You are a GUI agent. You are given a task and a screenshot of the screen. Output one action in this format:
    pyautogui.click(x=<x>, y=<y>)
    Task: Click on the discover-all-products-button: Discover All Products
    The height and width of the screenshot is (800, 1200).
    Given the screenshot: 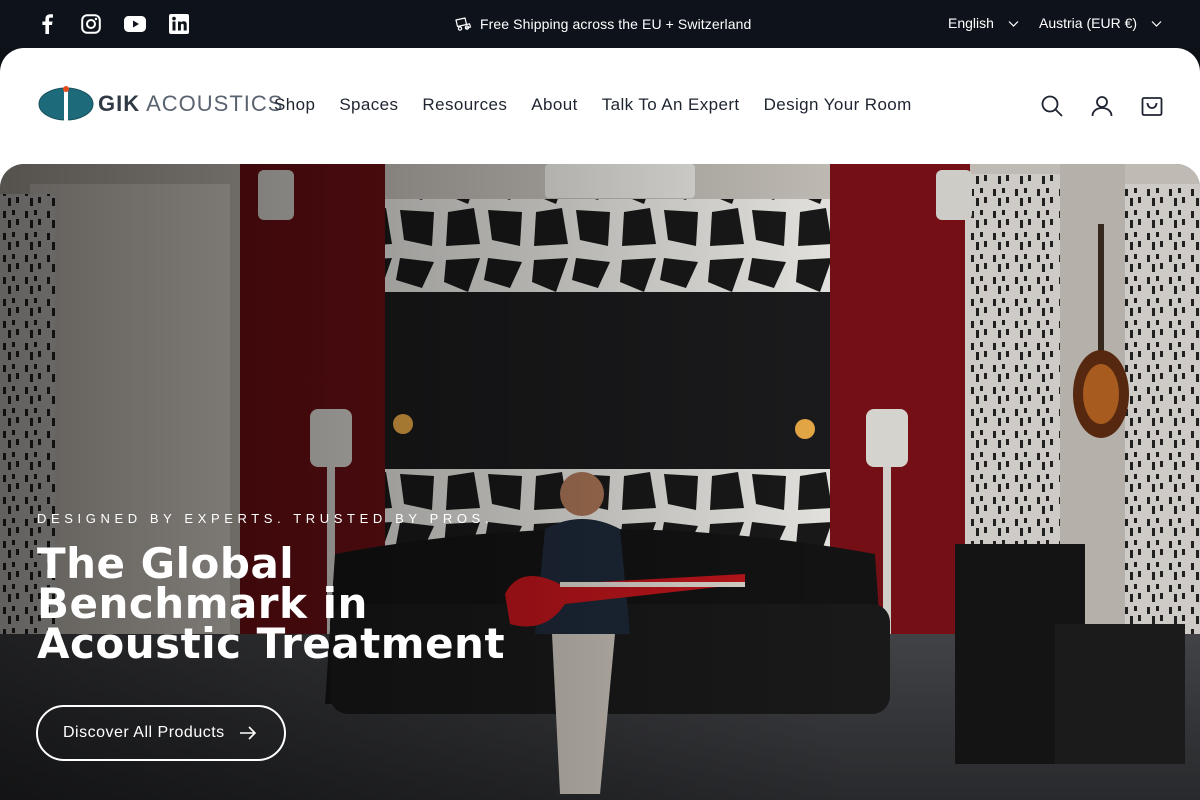 What is the action you would take?
    pyautogui.click(x=161, y=733)
    